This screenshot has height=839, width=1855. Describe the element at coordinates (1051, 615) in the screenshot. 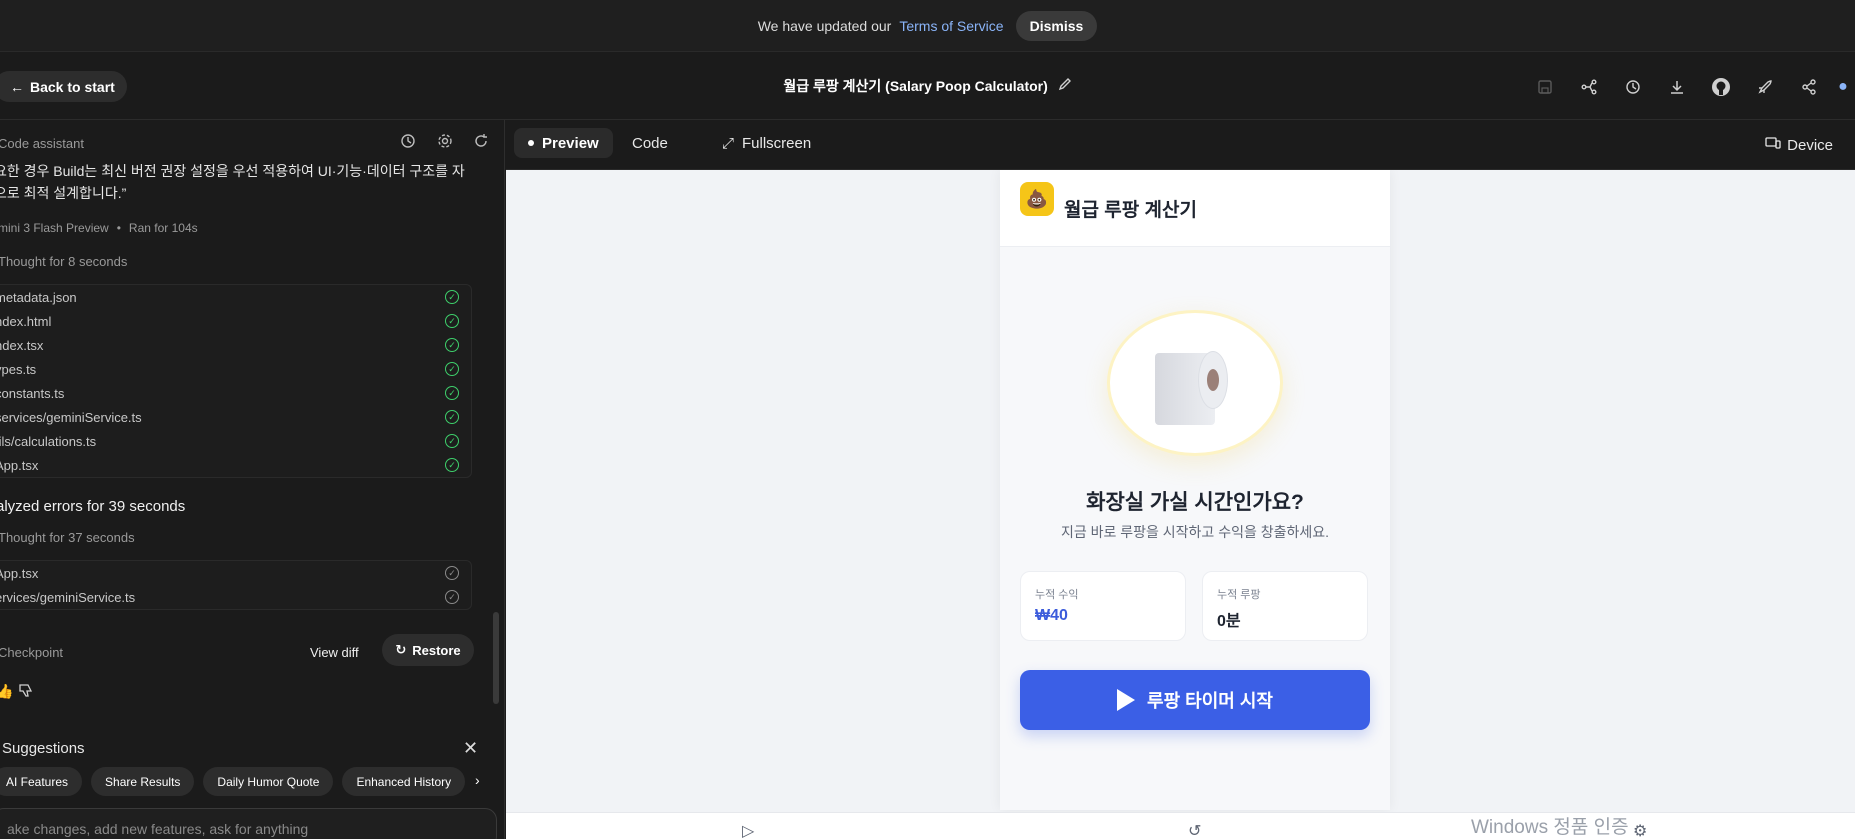

I see `stat-value: ₩40` at that location.